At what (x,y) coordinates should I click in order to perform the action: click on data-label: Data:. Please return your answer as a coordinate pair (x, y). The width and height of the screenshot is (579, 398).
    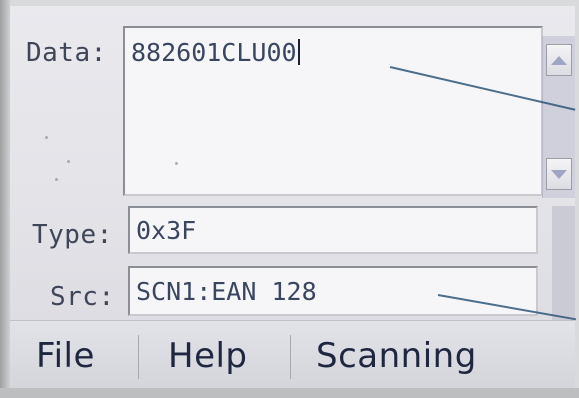
    Looking at the image, I should click on (66, 53).